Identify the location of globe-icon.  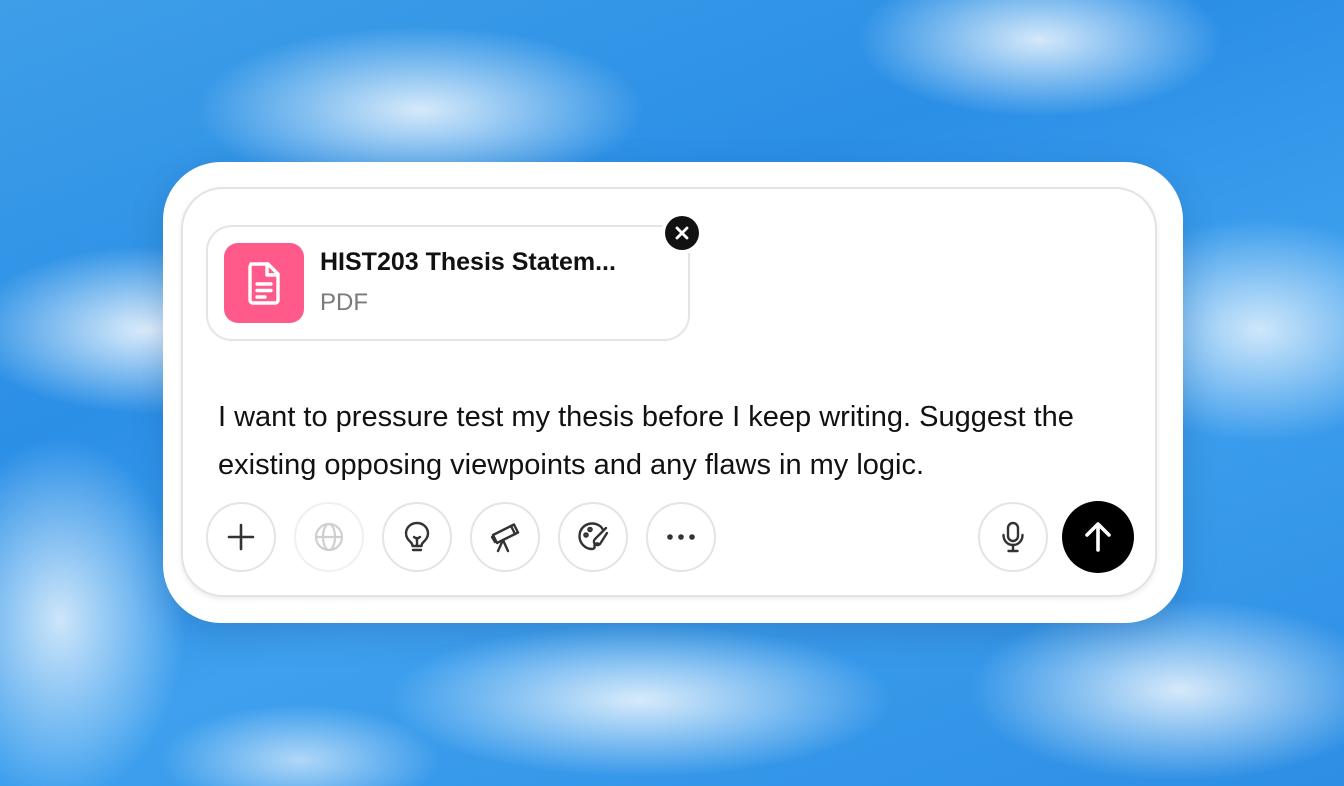
(329, 537).